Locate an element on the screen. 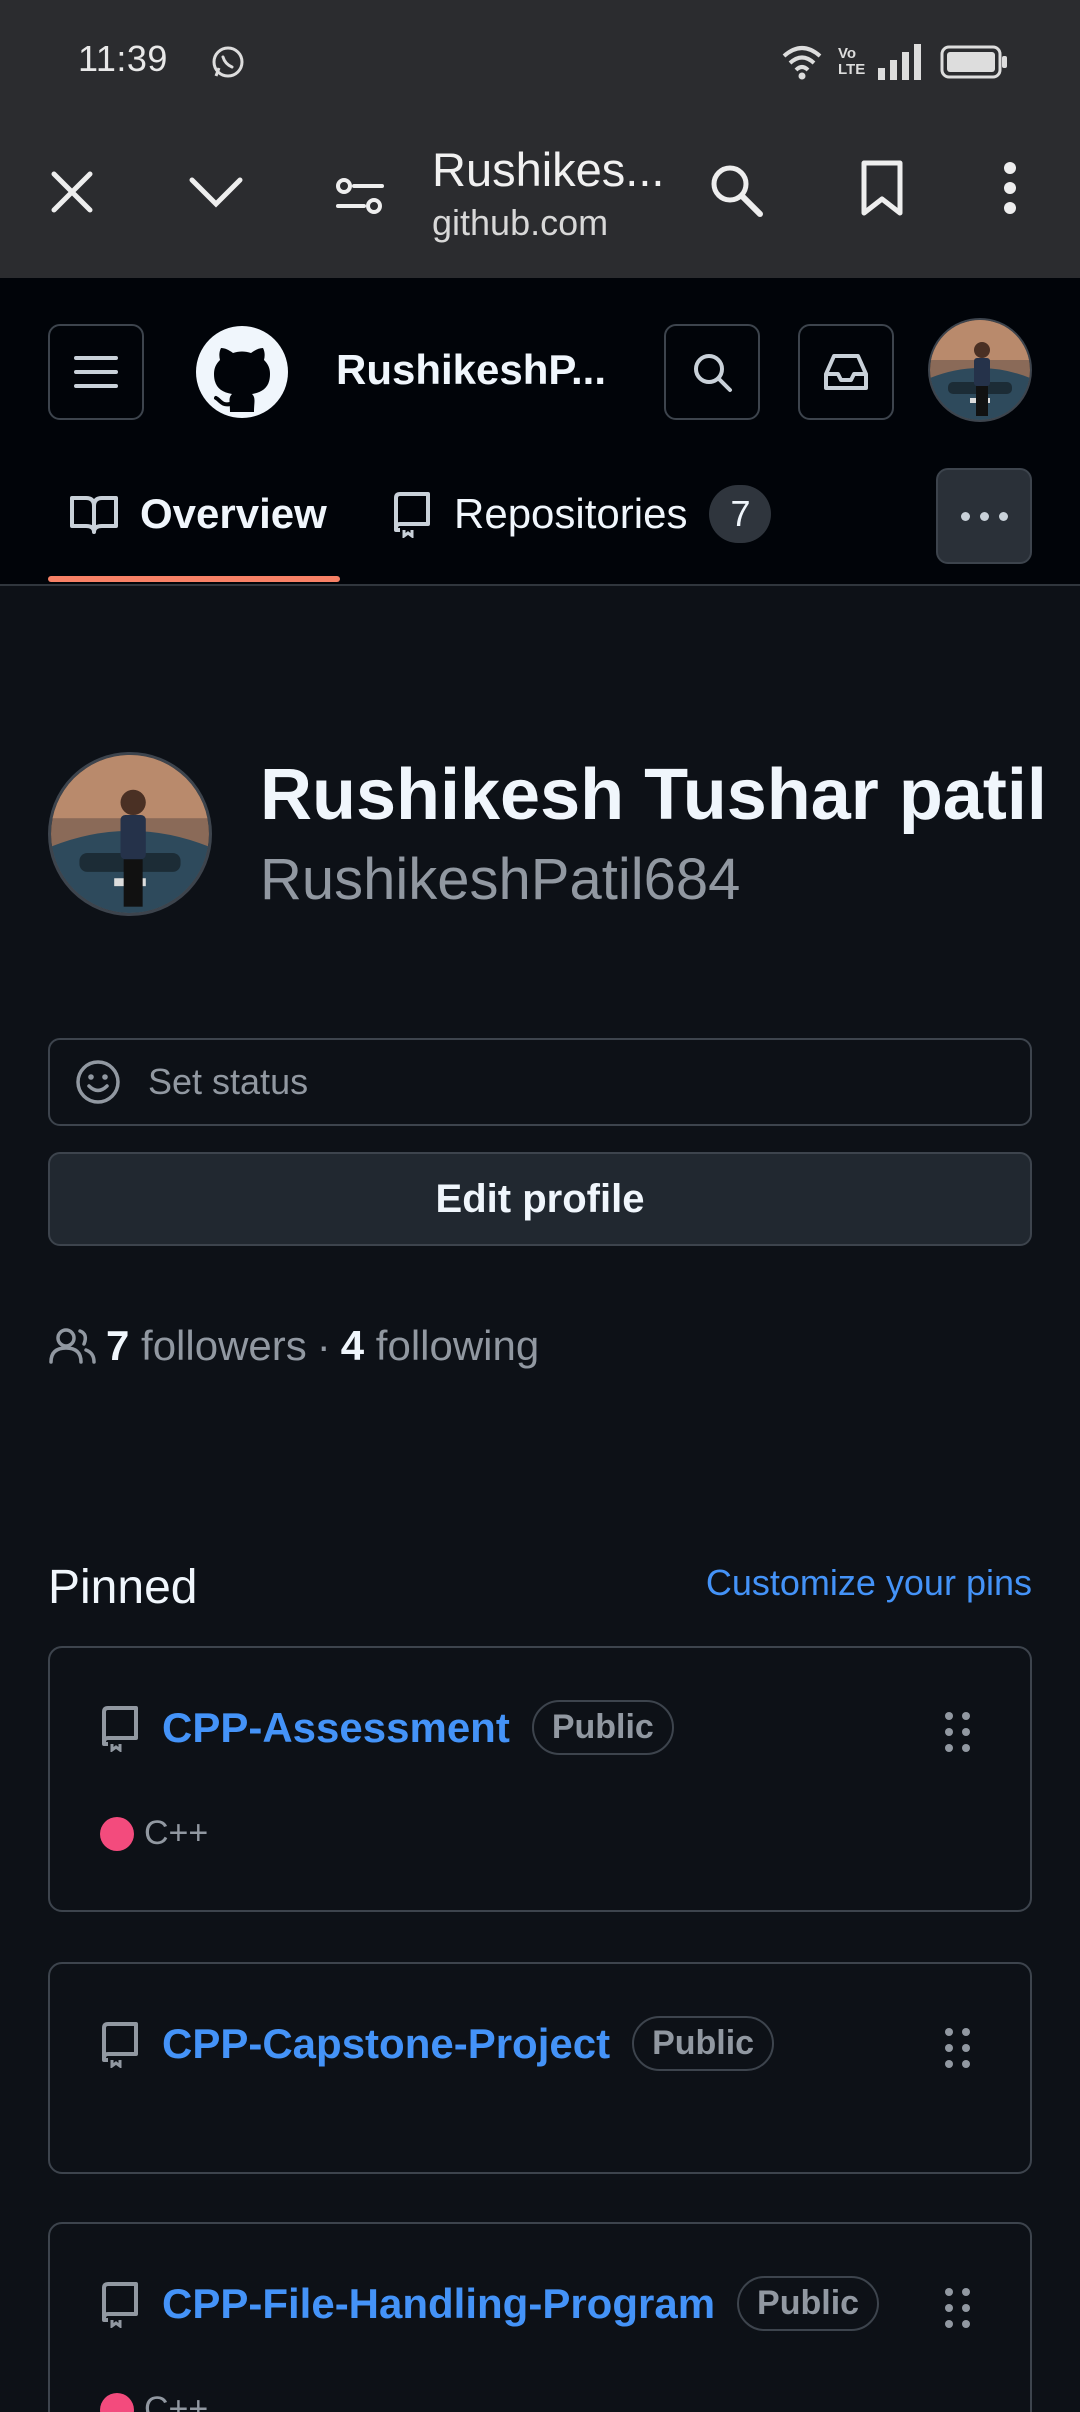  close-tab-icon is located at coordinates (72, 192).